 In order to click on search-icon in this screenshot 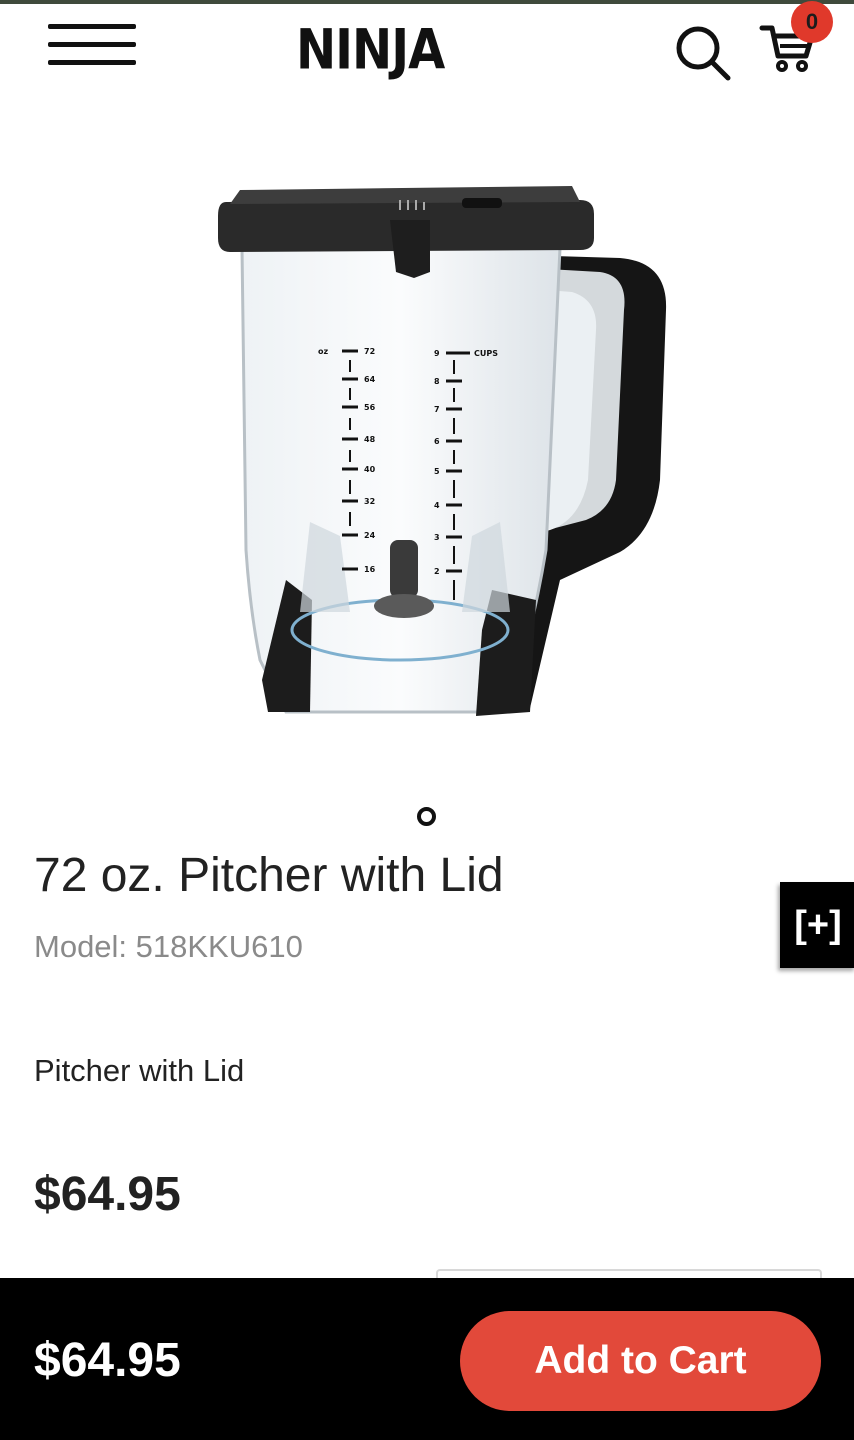, I will do `click(703, 53)`.